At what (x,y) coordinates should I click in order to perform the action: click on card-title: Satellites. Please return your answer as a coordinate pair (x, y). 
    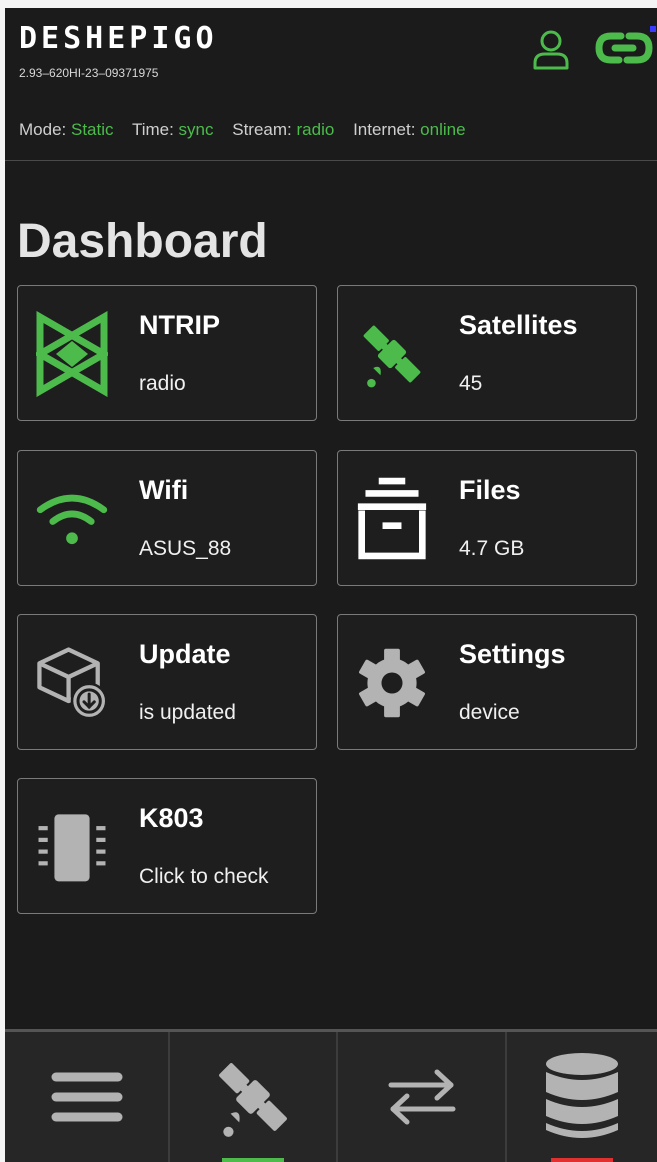
    Looking at the image, I should click on (518, 325).